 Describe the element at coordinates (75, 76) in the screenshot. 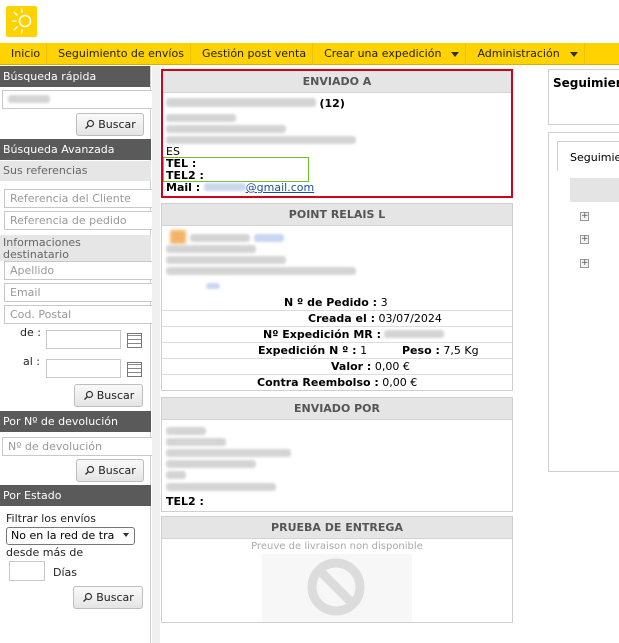

I see `quick-search-title: Búsqueda rápida` at that location.